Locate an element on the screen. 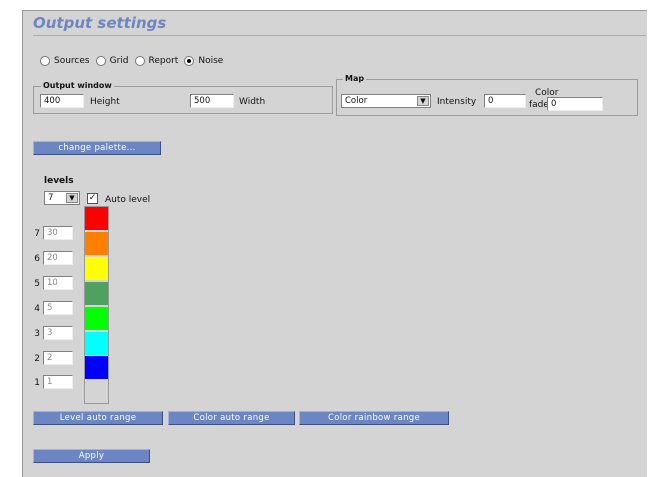  radio-grid is located at coordinates (100, 61).